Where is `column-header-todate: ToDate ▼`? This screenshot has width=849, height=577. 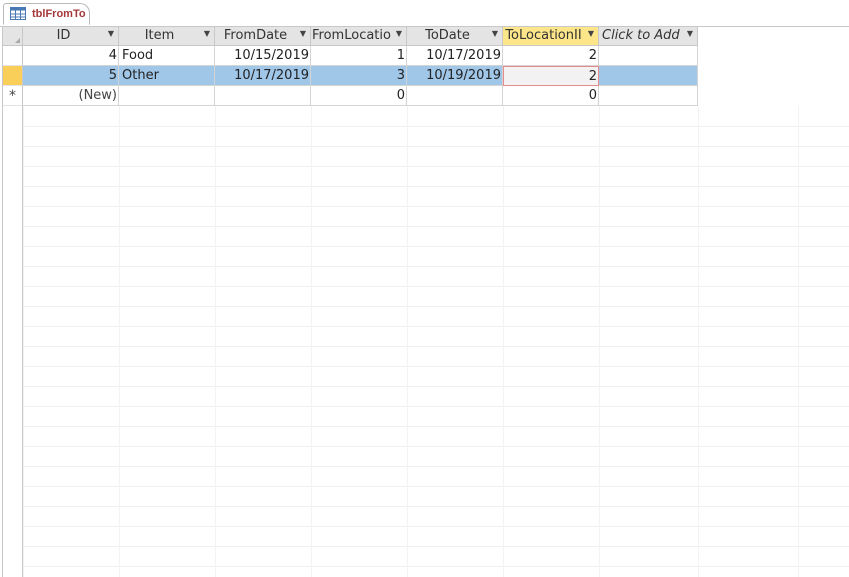
column-header-todate: ToDate ▼ is located at coordinates (455, 36).